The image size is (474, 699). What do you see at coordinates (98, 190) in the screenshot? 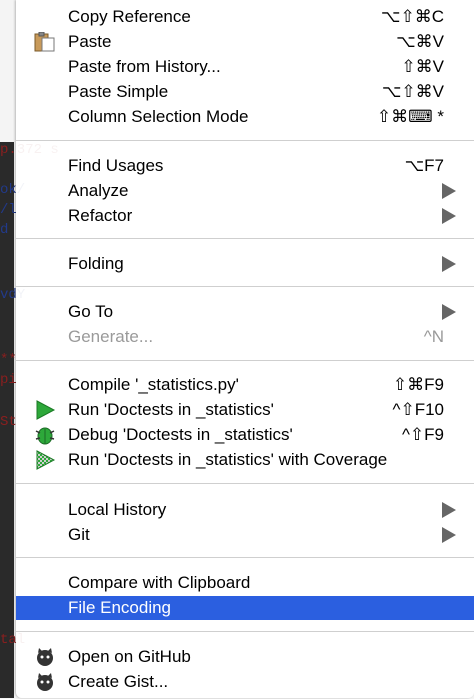
I see `menu-item-label: Analyze` at bounding box center [98, 190].